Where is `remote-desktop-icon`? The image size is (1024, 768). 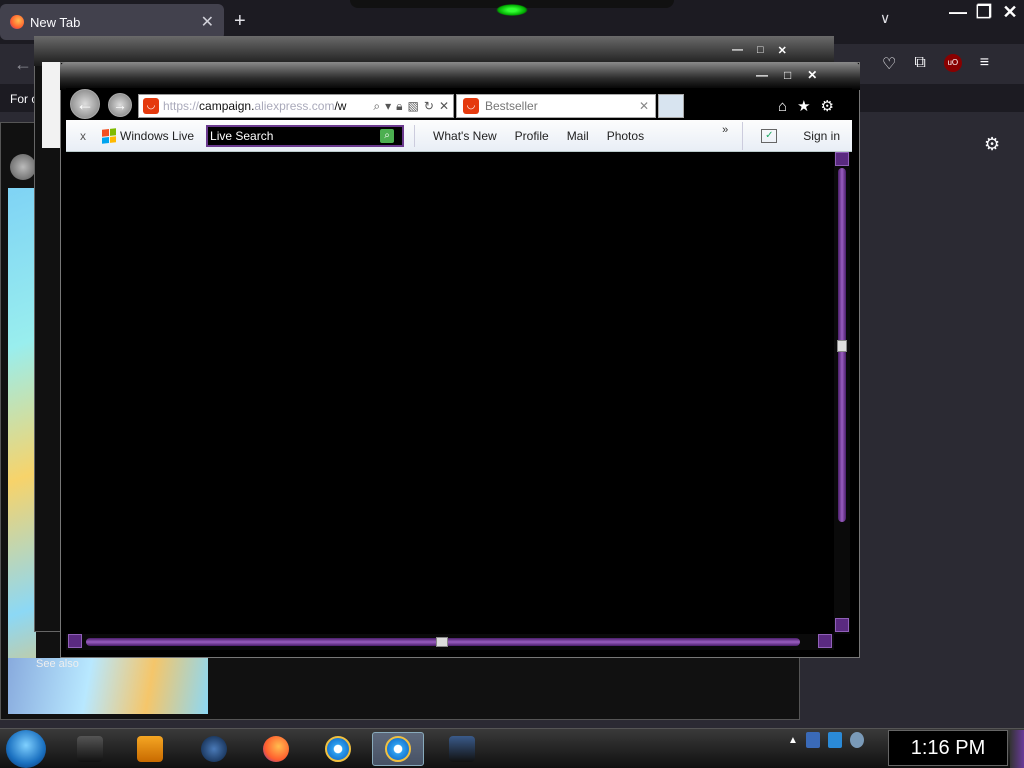 remote-desktop-icon is located at coordinates (462, 749).